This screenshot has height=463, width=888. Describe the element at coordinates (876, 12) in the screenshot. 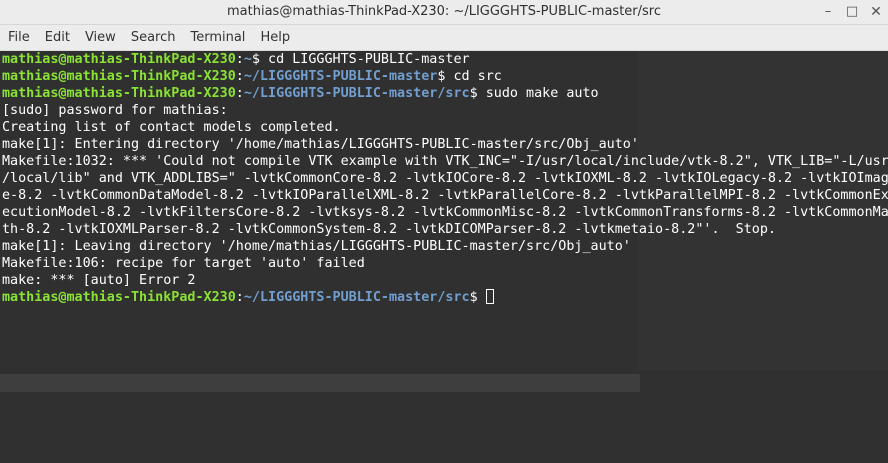

I see `close-icon: ✕` at that location.